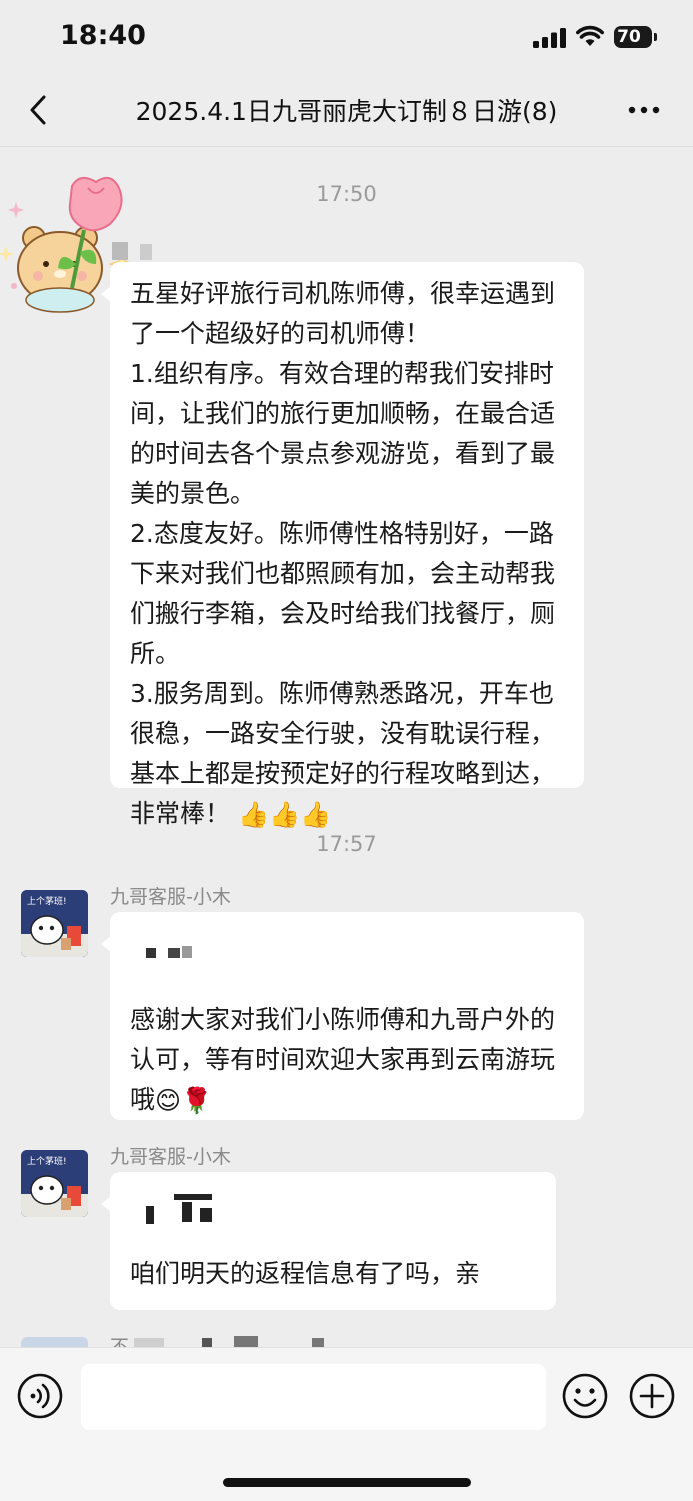 The width and height of the screenshot is (693, 1501). Describe the element at coordinates (313, 1397) in the screenshot. I see `message-input` at that location.